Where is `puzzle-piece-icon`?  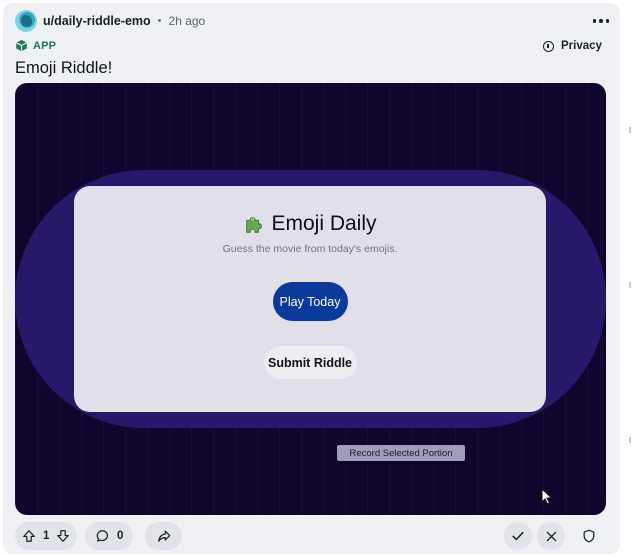
puzzle-piece-icon is located at coordinates (254, 224).